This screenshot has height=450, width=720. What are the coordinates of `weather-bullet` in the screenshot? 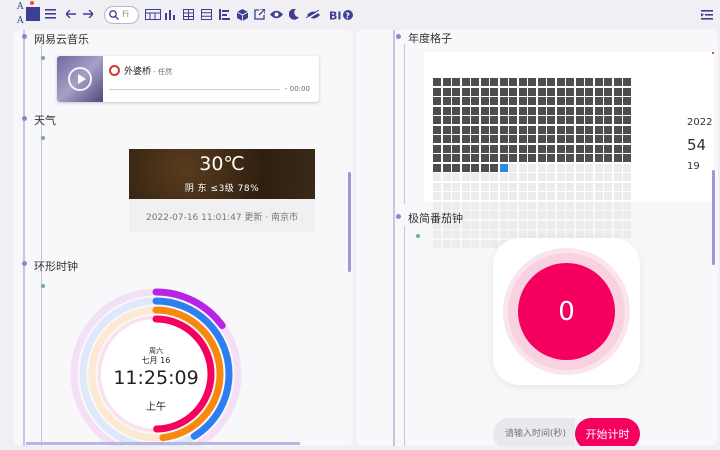 It's located at (24, 118).